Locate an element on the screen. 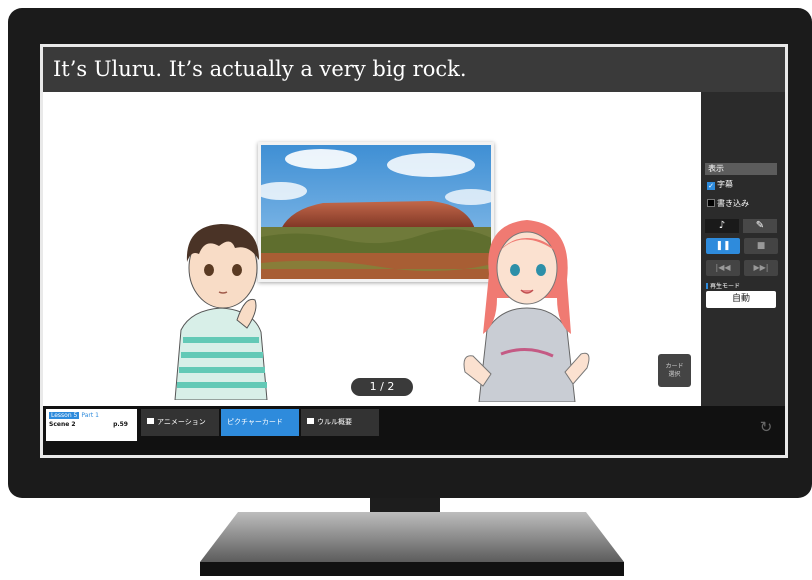 The image size is (812, 580). page-label: p.59 is located at coordinates (120, 424).